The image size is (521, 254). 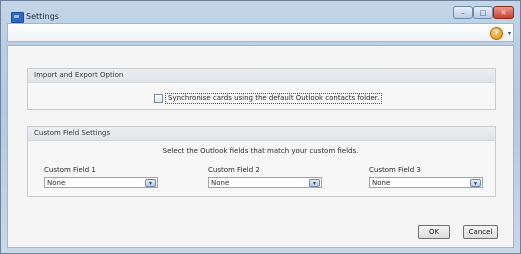 I want to click on custom-field-1-select: None ▾, so click(x=101, y=182).